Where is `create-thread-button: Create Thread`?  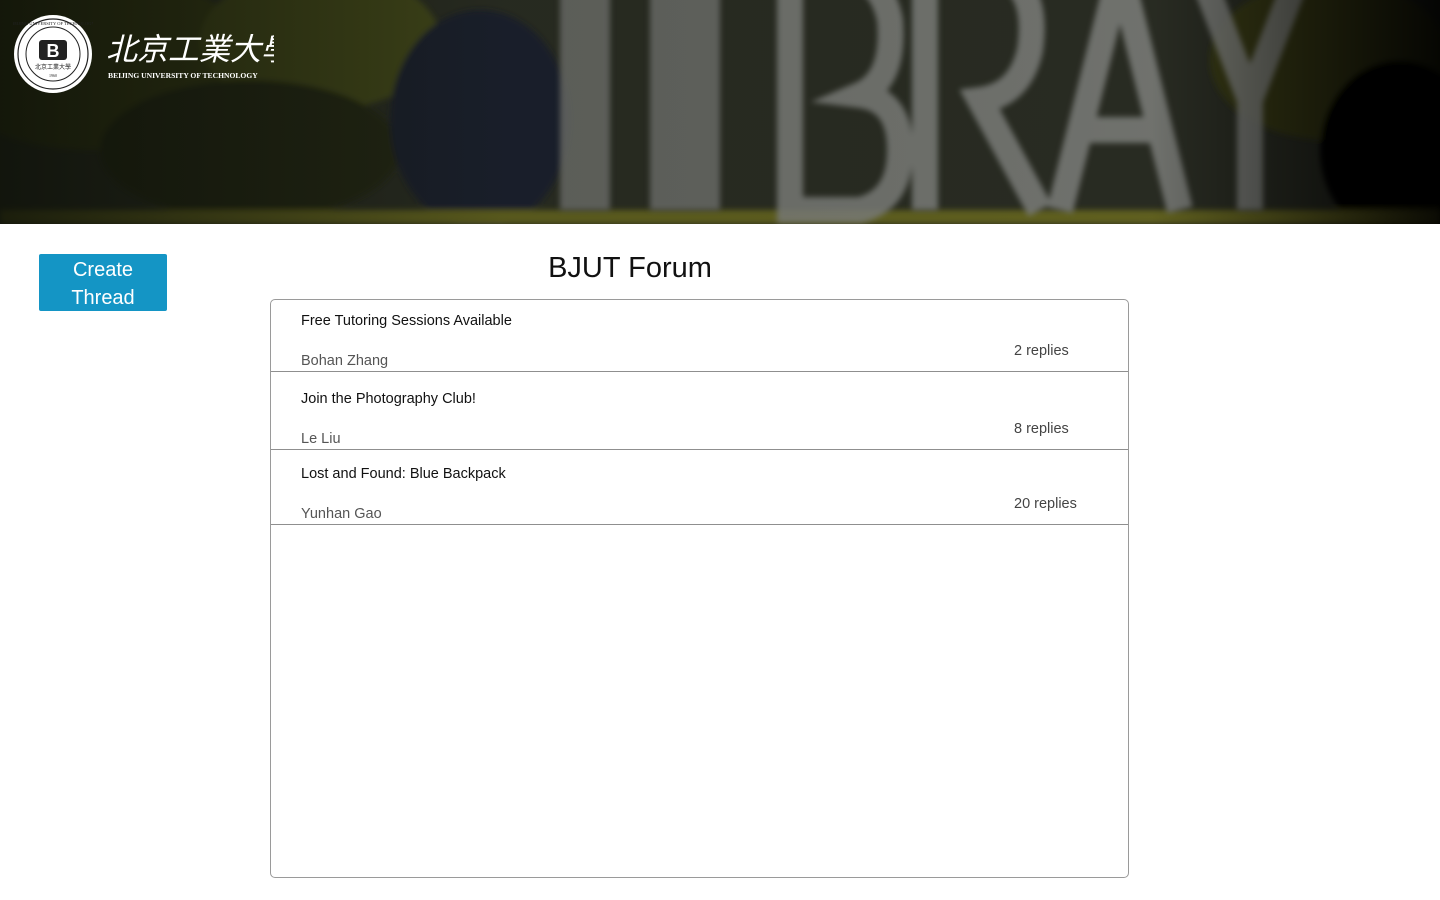
create-thread-button: Create Thread is located at coordinates (103, 282).